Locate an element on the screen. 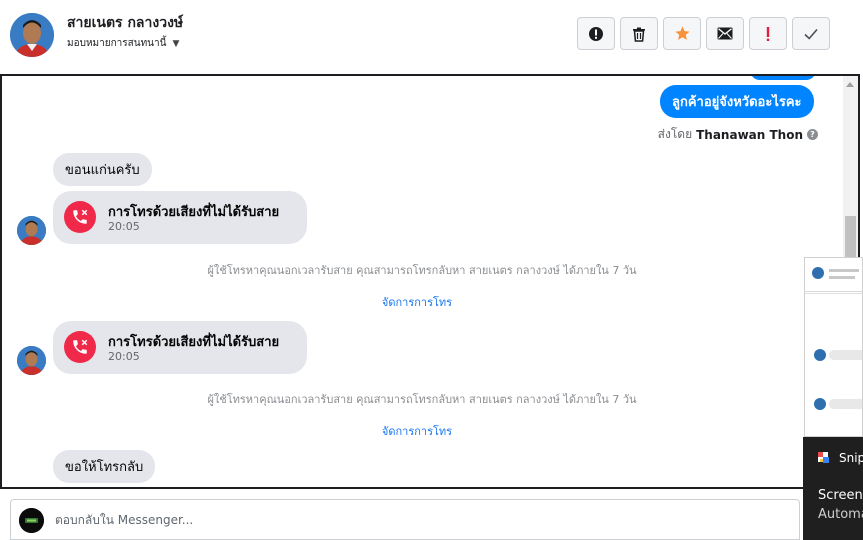  snip-notification-toast: Snip Screens Automa is located at coordinates (833, 488).